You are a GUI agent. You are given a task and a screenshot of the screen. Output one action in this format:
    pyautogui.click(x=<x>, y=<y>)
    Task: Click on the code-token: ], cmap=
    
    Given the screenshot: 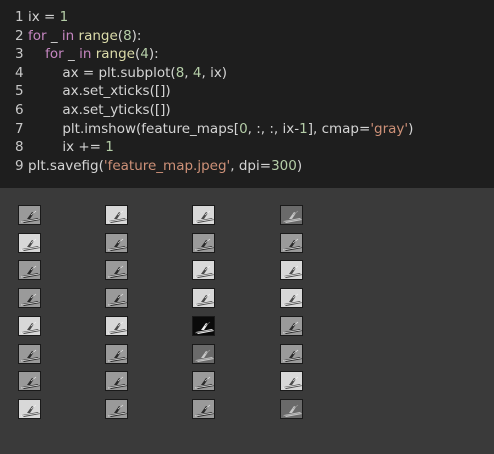 What is the action you would take?
    pyautogui.click(x=339, y=128)
    